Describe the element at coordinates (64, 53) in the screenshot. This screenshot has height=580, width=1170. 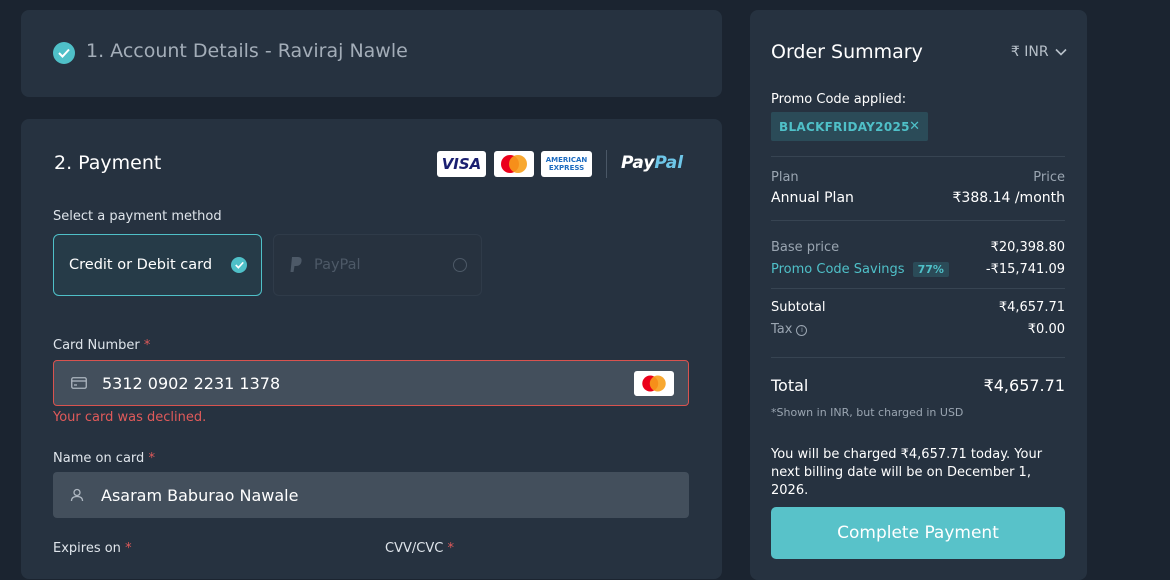
I see `check-icon` at that location.